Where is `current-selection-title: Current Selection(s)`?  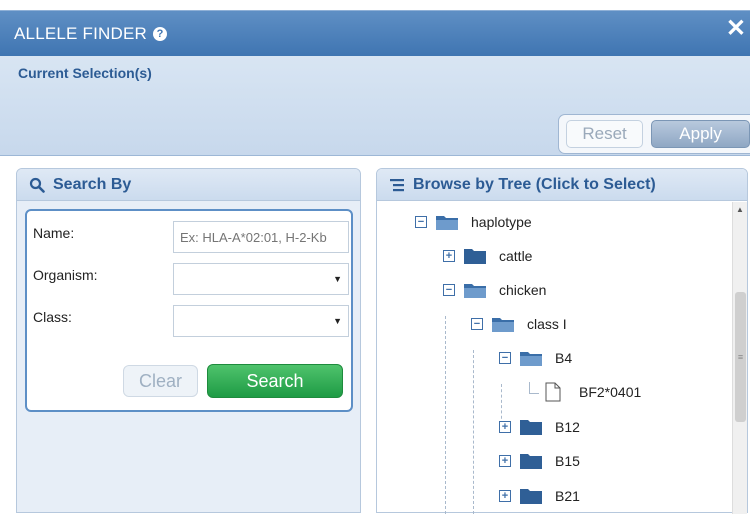
current-selection-title: Current Selection(s) is located at coordinates (85, 73).